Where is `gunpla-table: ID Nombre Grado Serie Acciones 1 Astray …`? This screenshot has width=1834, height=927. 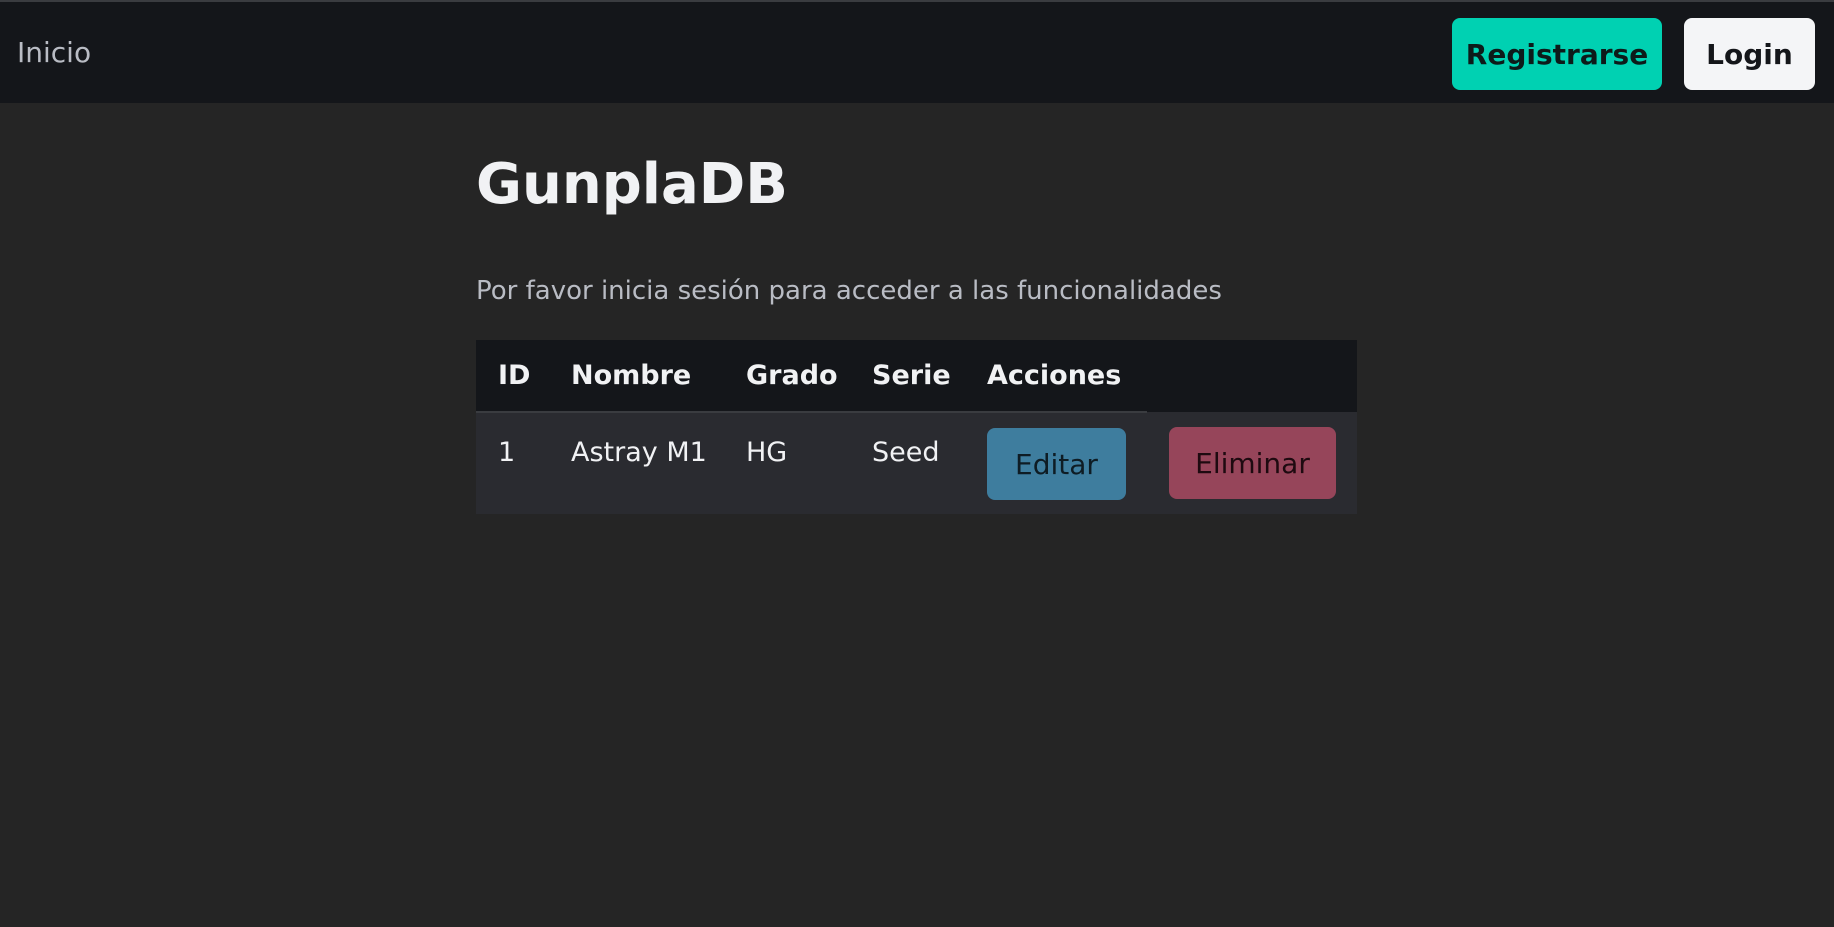 gunpla-table: ID Nombre Grado Serie Acciones 1 Astray … is located at coordinates (916, 427).